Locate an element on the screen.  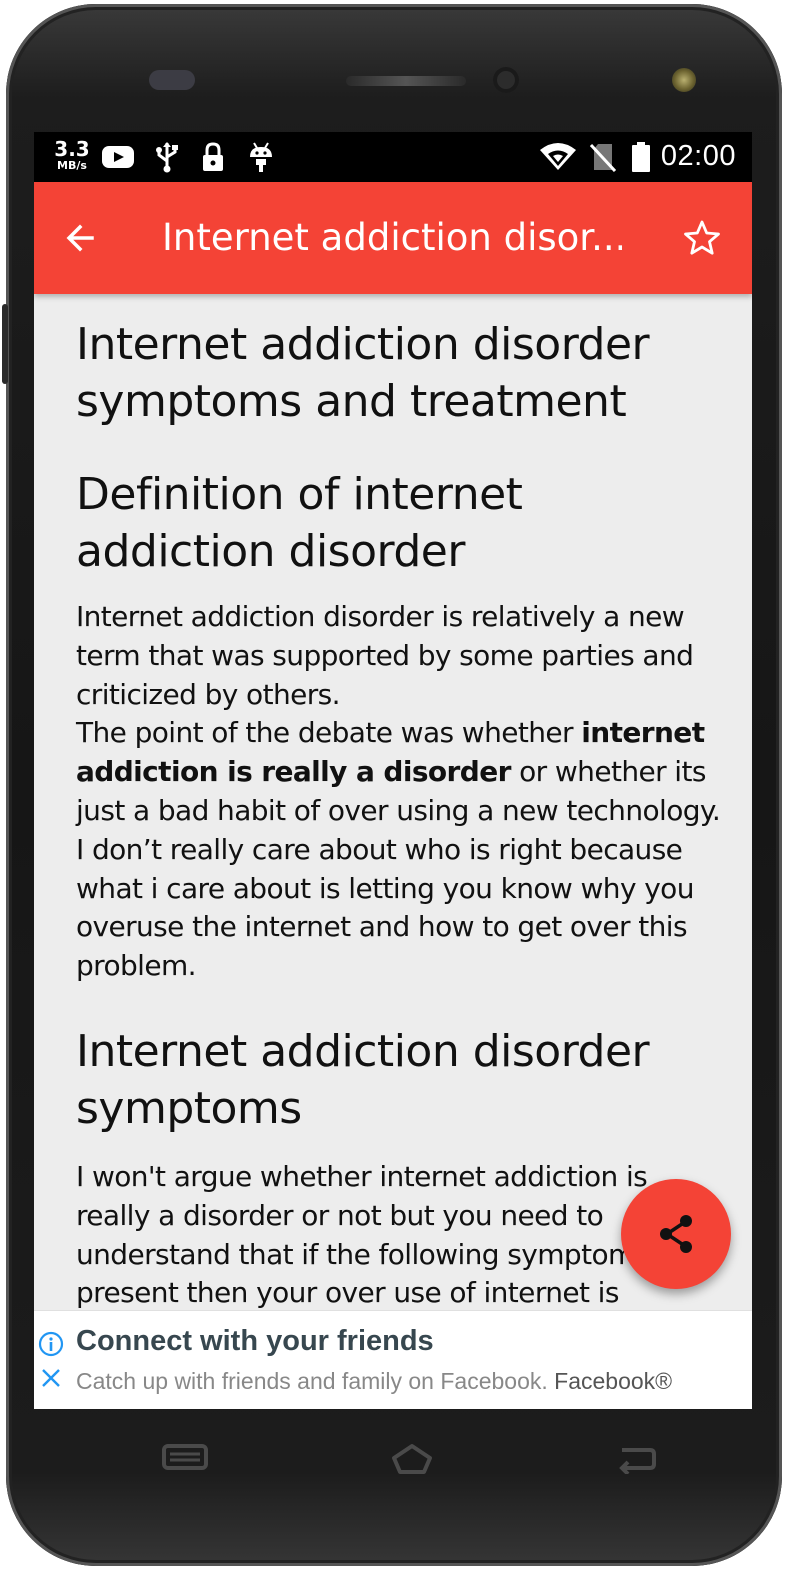
status-bar: 3.3 MB/s 02:00 is located at coordinates (393, 157).